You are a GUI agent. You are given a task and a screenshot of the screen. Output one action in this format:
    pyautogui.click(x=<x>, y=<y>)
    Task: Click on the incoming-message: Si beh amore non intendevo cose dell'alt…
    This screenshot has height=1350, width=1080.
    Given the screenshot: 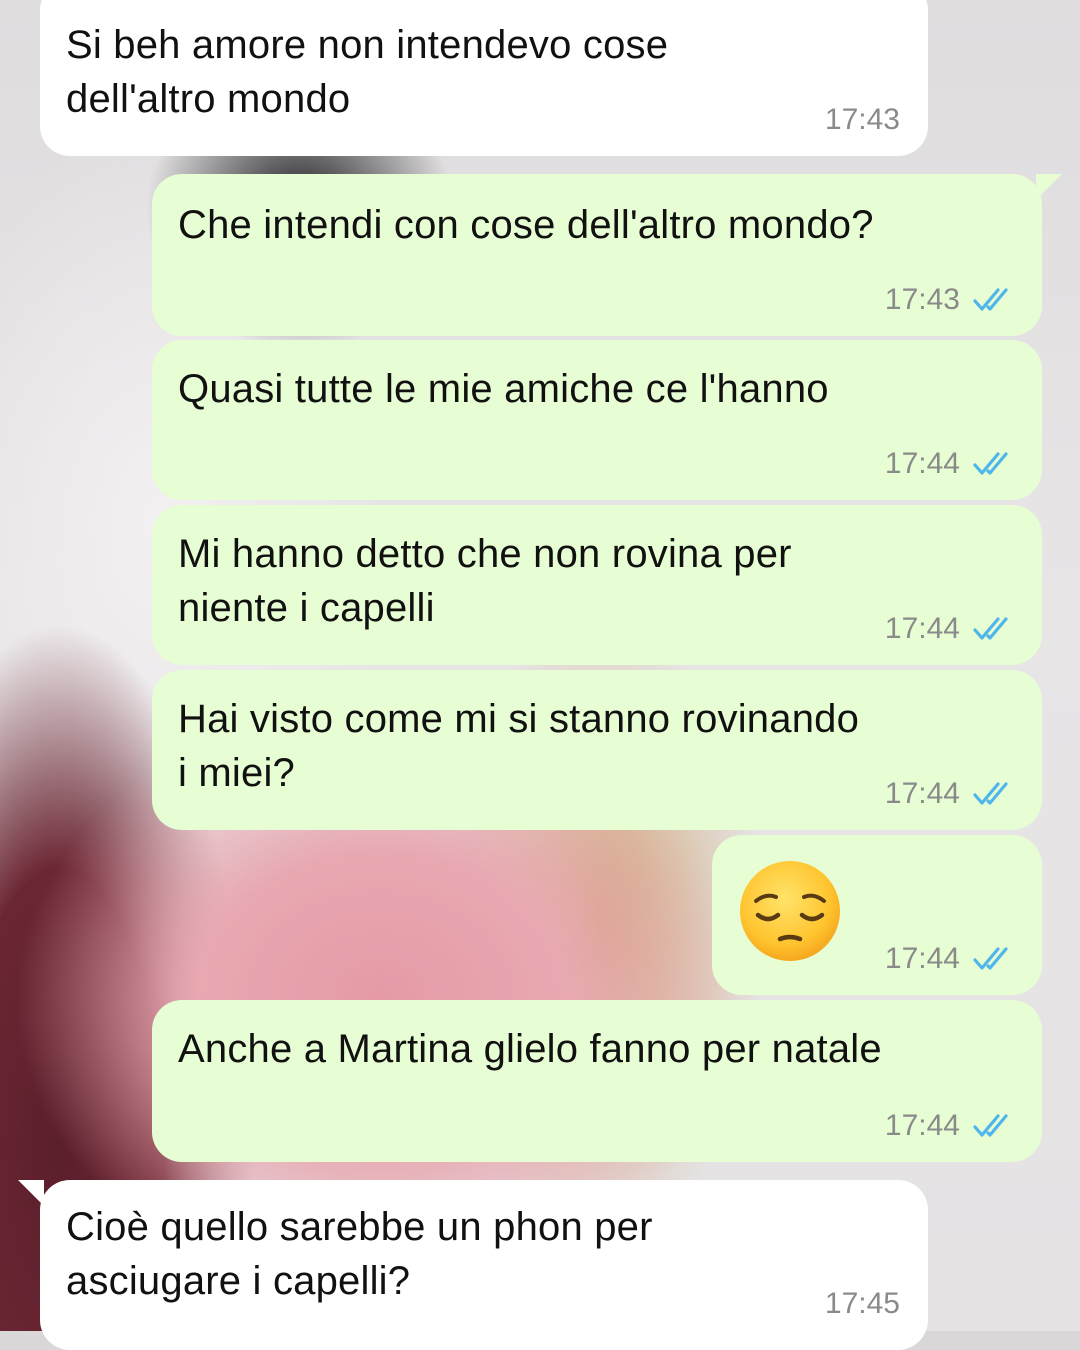 What is the action you would take?
    pyautogui.click(x=484, y=78)
    